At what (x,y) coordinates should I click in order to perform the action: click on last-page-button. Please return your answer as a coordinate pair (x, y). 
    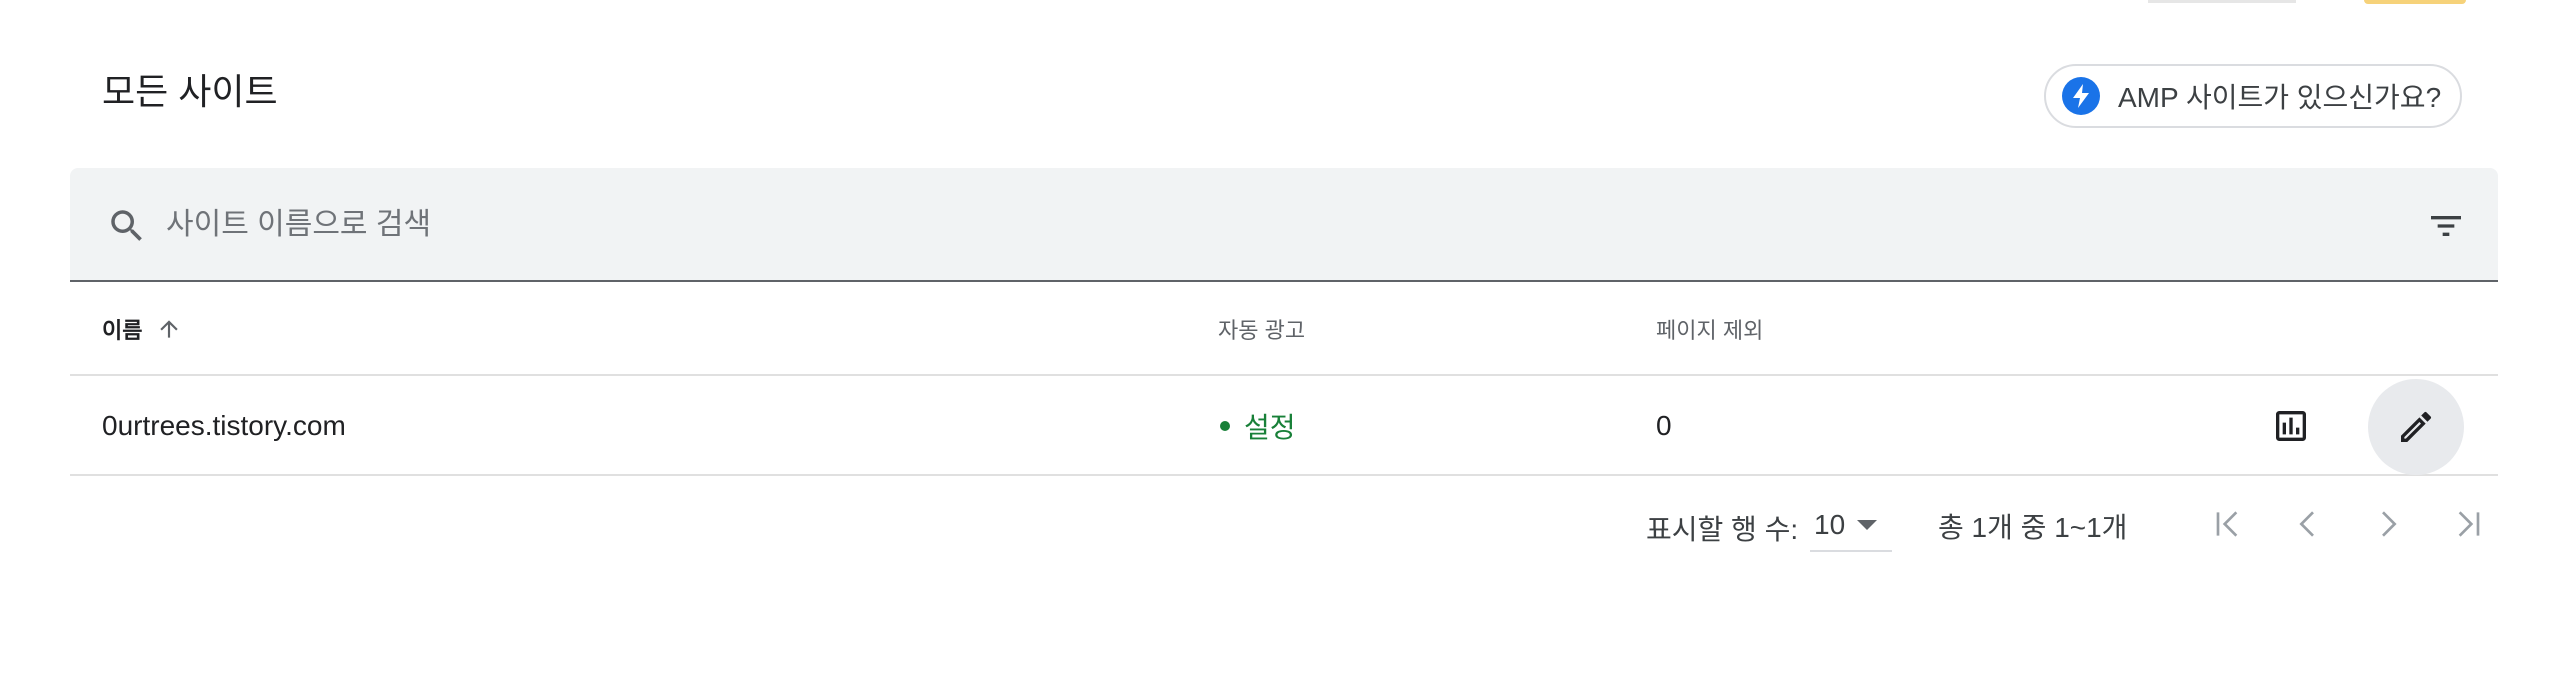
    Looking at the image, I should click on (2468, 524).